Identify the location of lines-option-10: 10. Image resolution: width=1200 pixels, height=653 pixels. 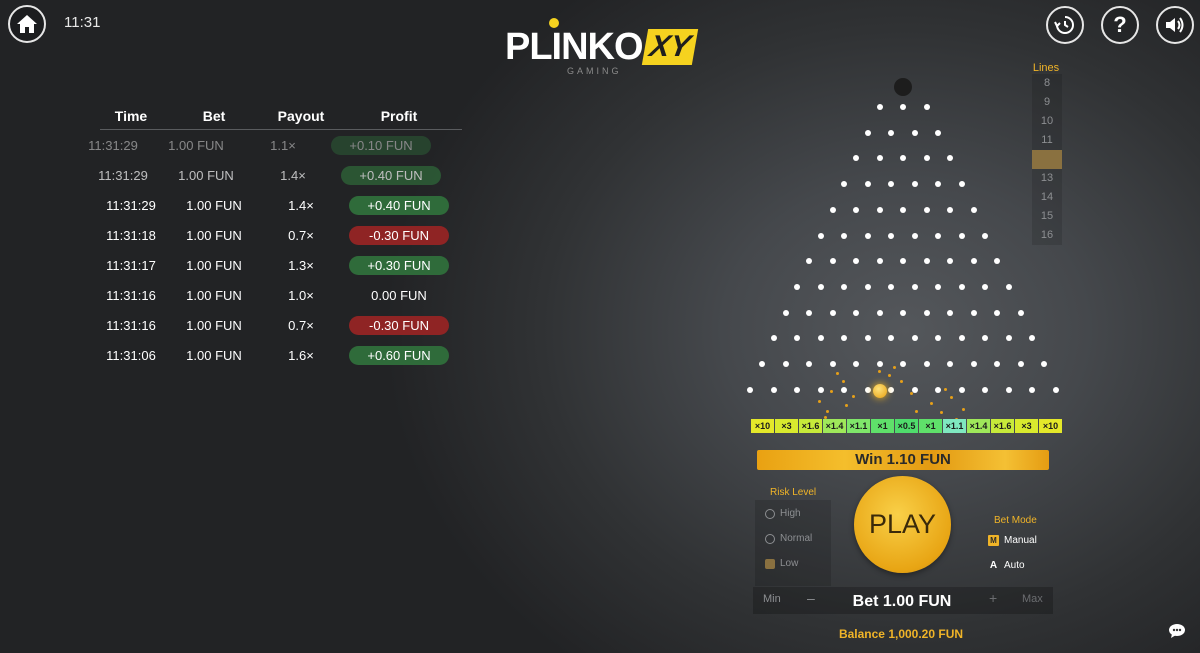
(1047, 121).